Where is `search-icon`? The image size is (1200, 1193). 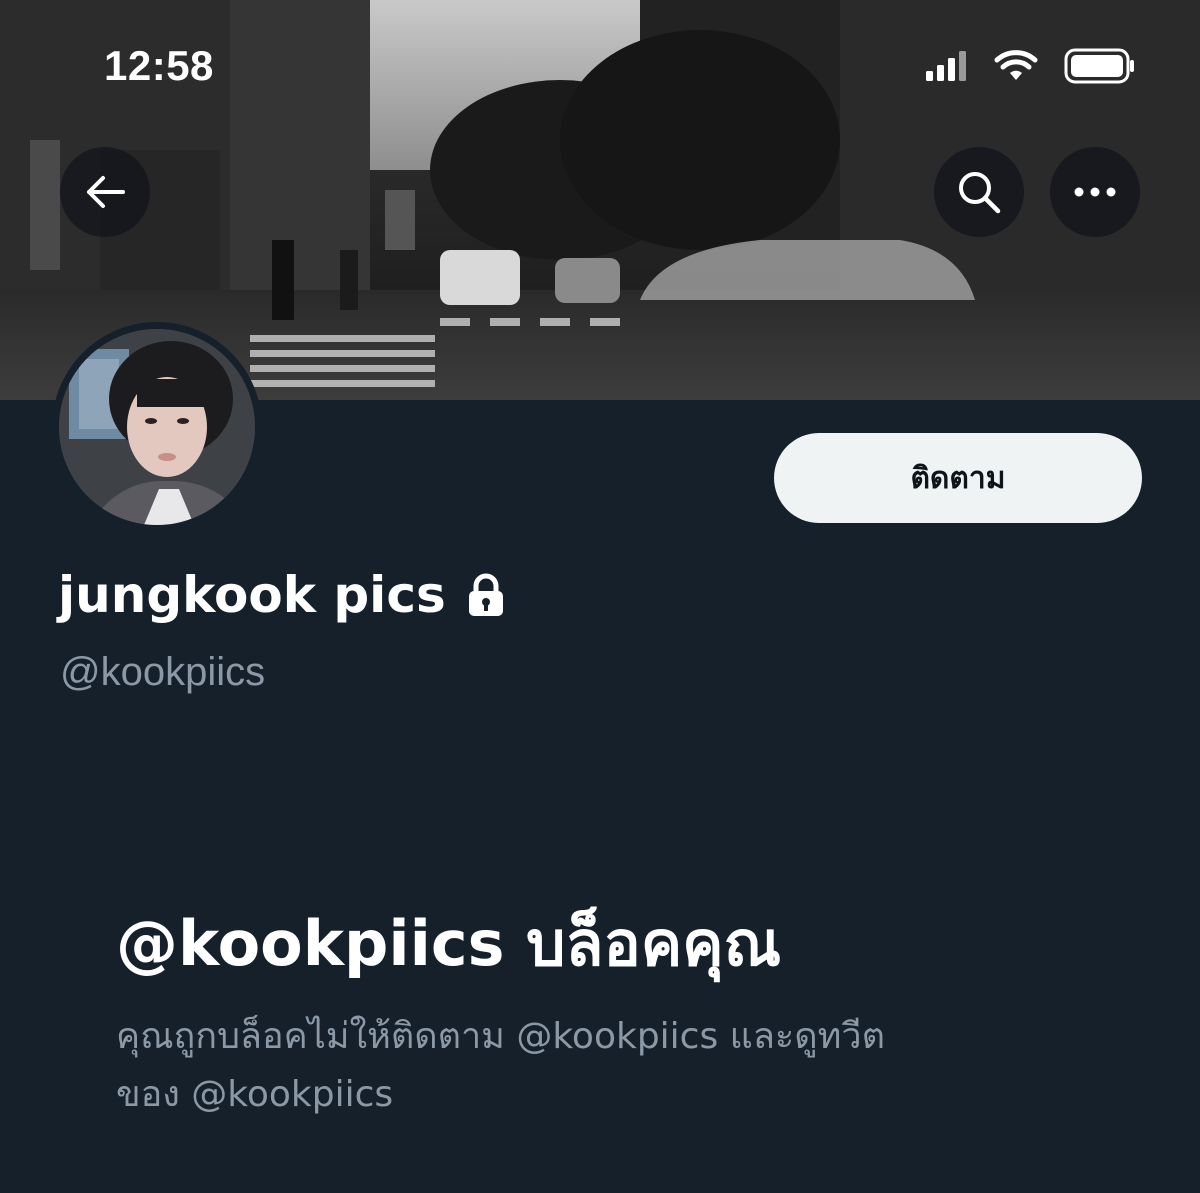 search-icon is located at coordinates (980, 193).